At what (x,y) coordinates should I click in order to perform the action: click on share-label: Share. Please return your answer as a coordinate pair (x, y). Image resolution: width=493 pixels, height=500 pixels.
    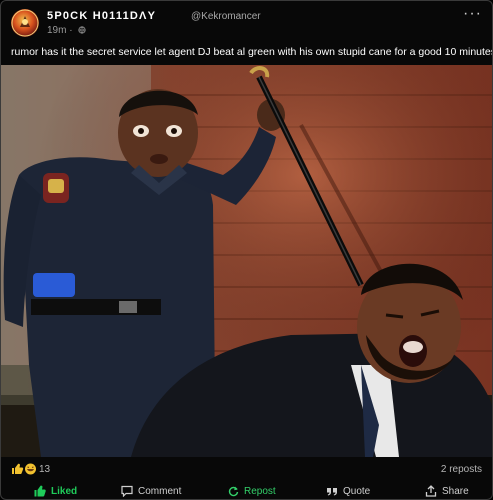
    Looking at the image, I should click on (455, 491).